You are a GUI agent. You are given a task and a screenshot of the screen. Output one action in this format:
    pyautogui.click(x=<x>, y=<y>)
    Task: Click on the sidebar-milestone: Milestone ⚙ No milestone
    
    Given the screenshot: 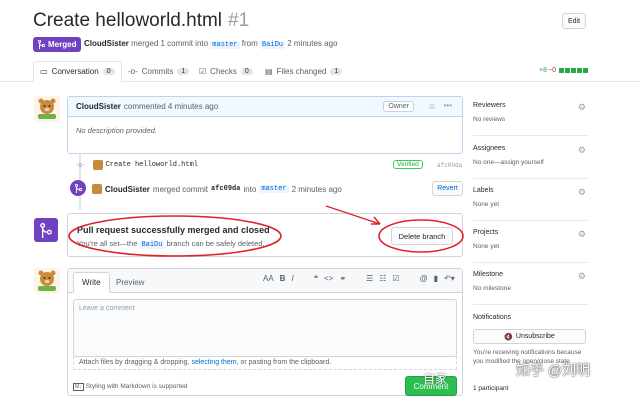 What is the action you would take?
    pyautogui.click(x=530, y=288)
    